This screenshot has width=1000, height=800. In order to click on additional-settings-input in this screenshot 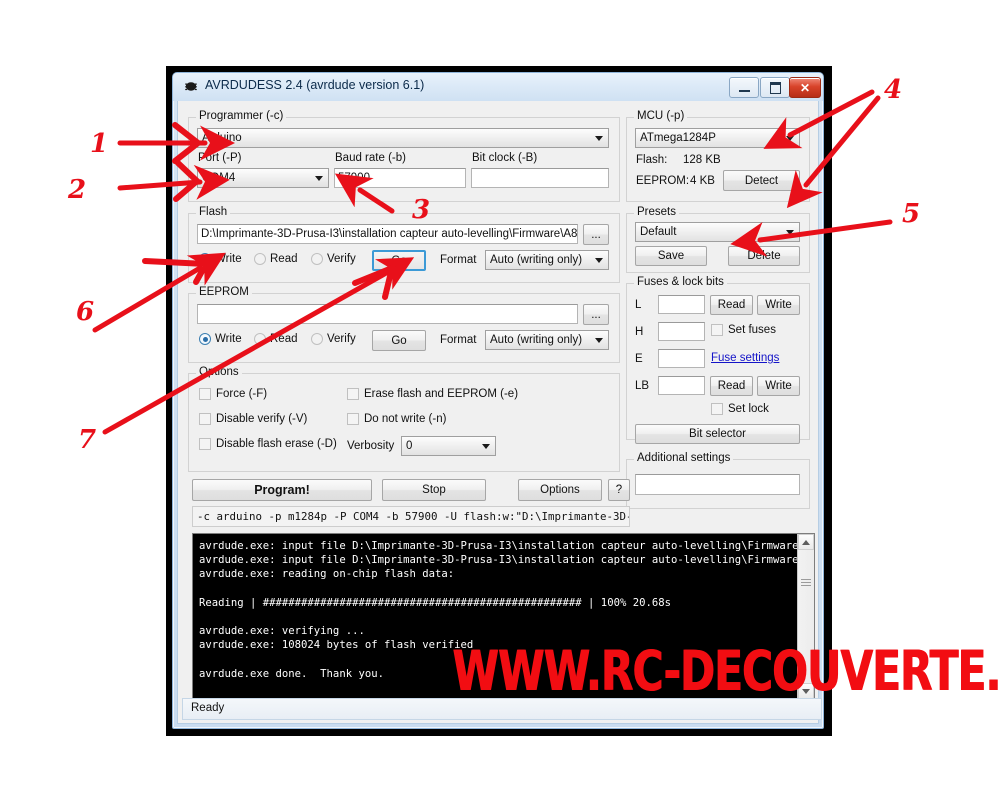, I will do `click(717, 484)`.